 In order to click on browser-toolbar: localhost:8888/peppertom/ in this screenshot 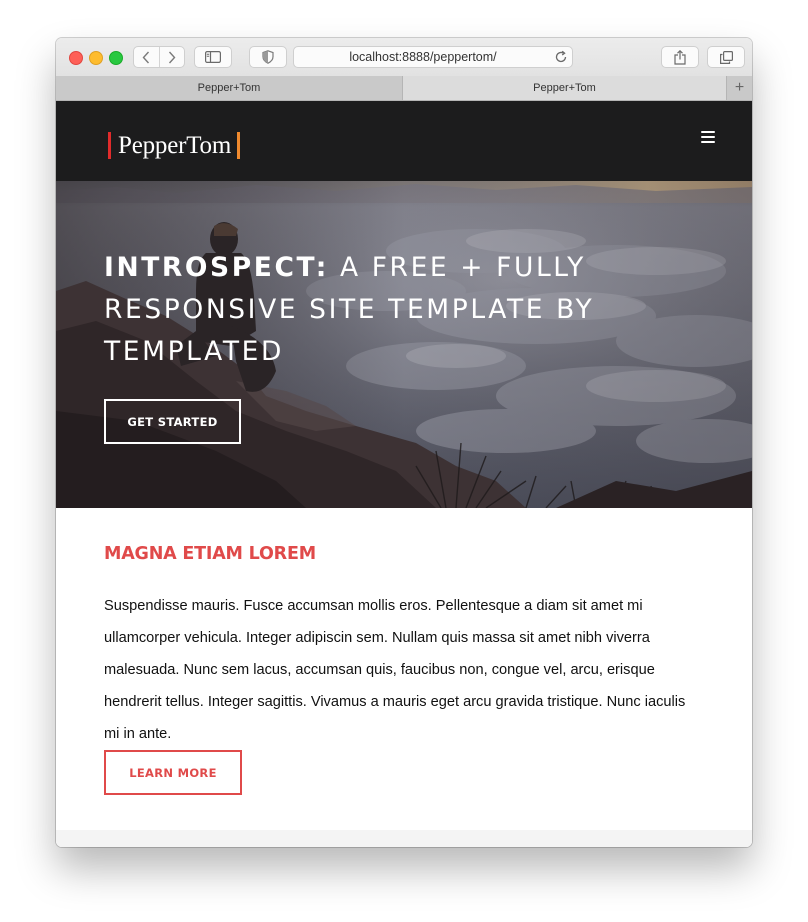, I will do `click(404, 57)`.